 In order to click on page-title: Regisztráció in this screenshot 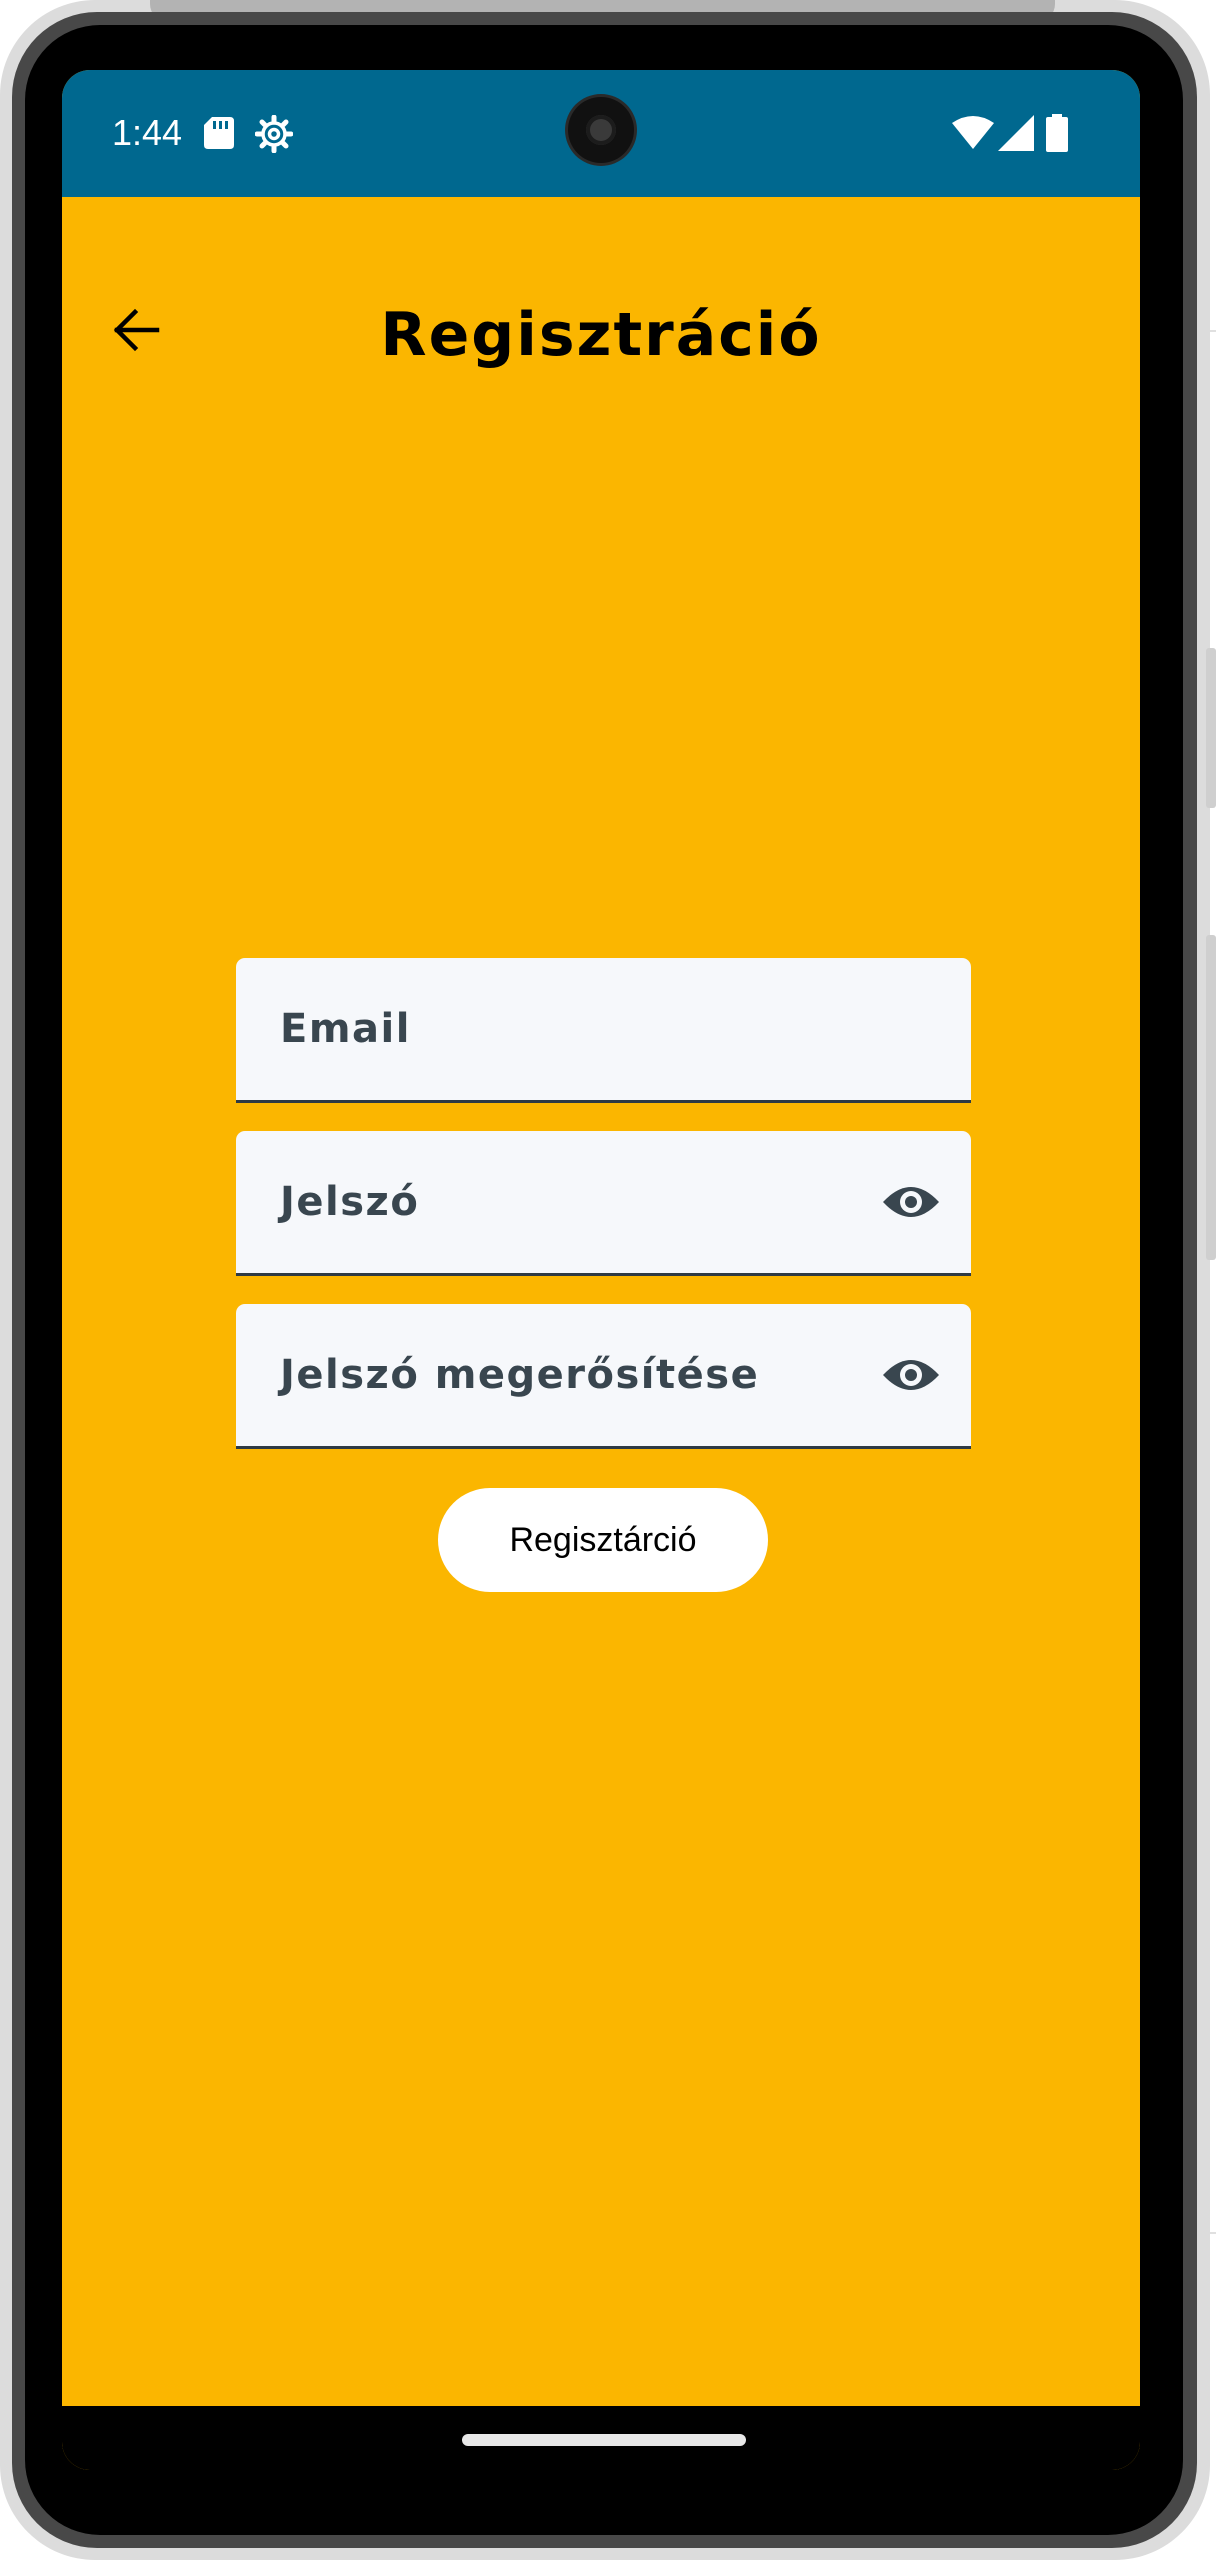, I will do `click(601, 335)`.